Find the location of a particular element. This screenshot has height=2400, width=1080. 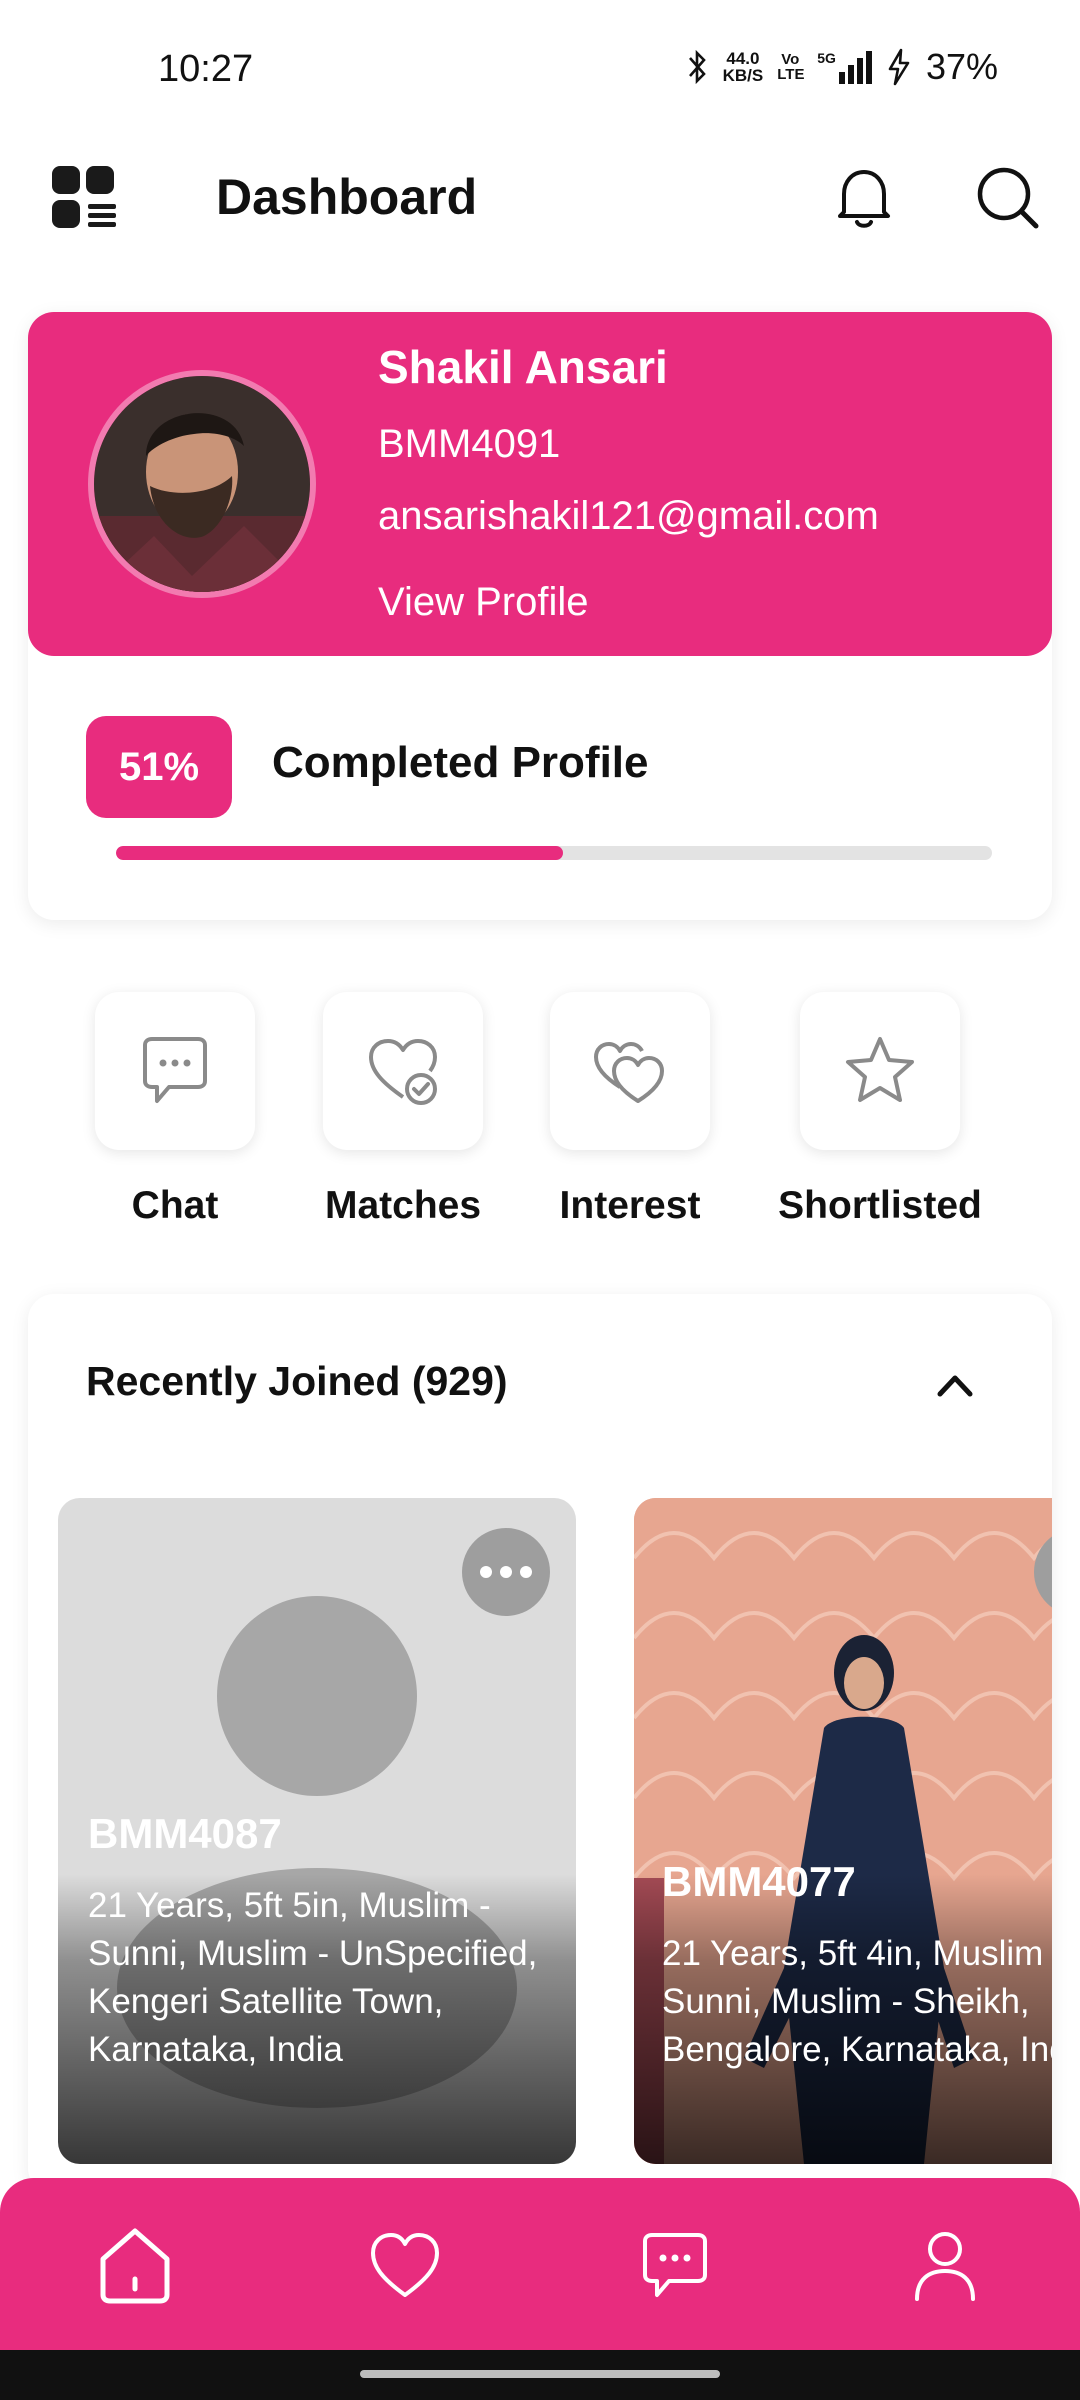

page-title: Dashboard is located at coordinates (347, 197).